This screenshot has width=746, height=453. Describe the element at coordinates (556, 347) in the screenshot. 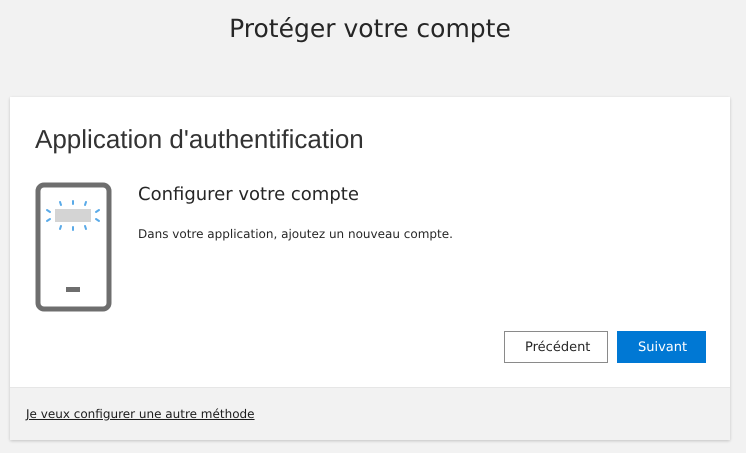

I see `back-button: Précédent` at that location.